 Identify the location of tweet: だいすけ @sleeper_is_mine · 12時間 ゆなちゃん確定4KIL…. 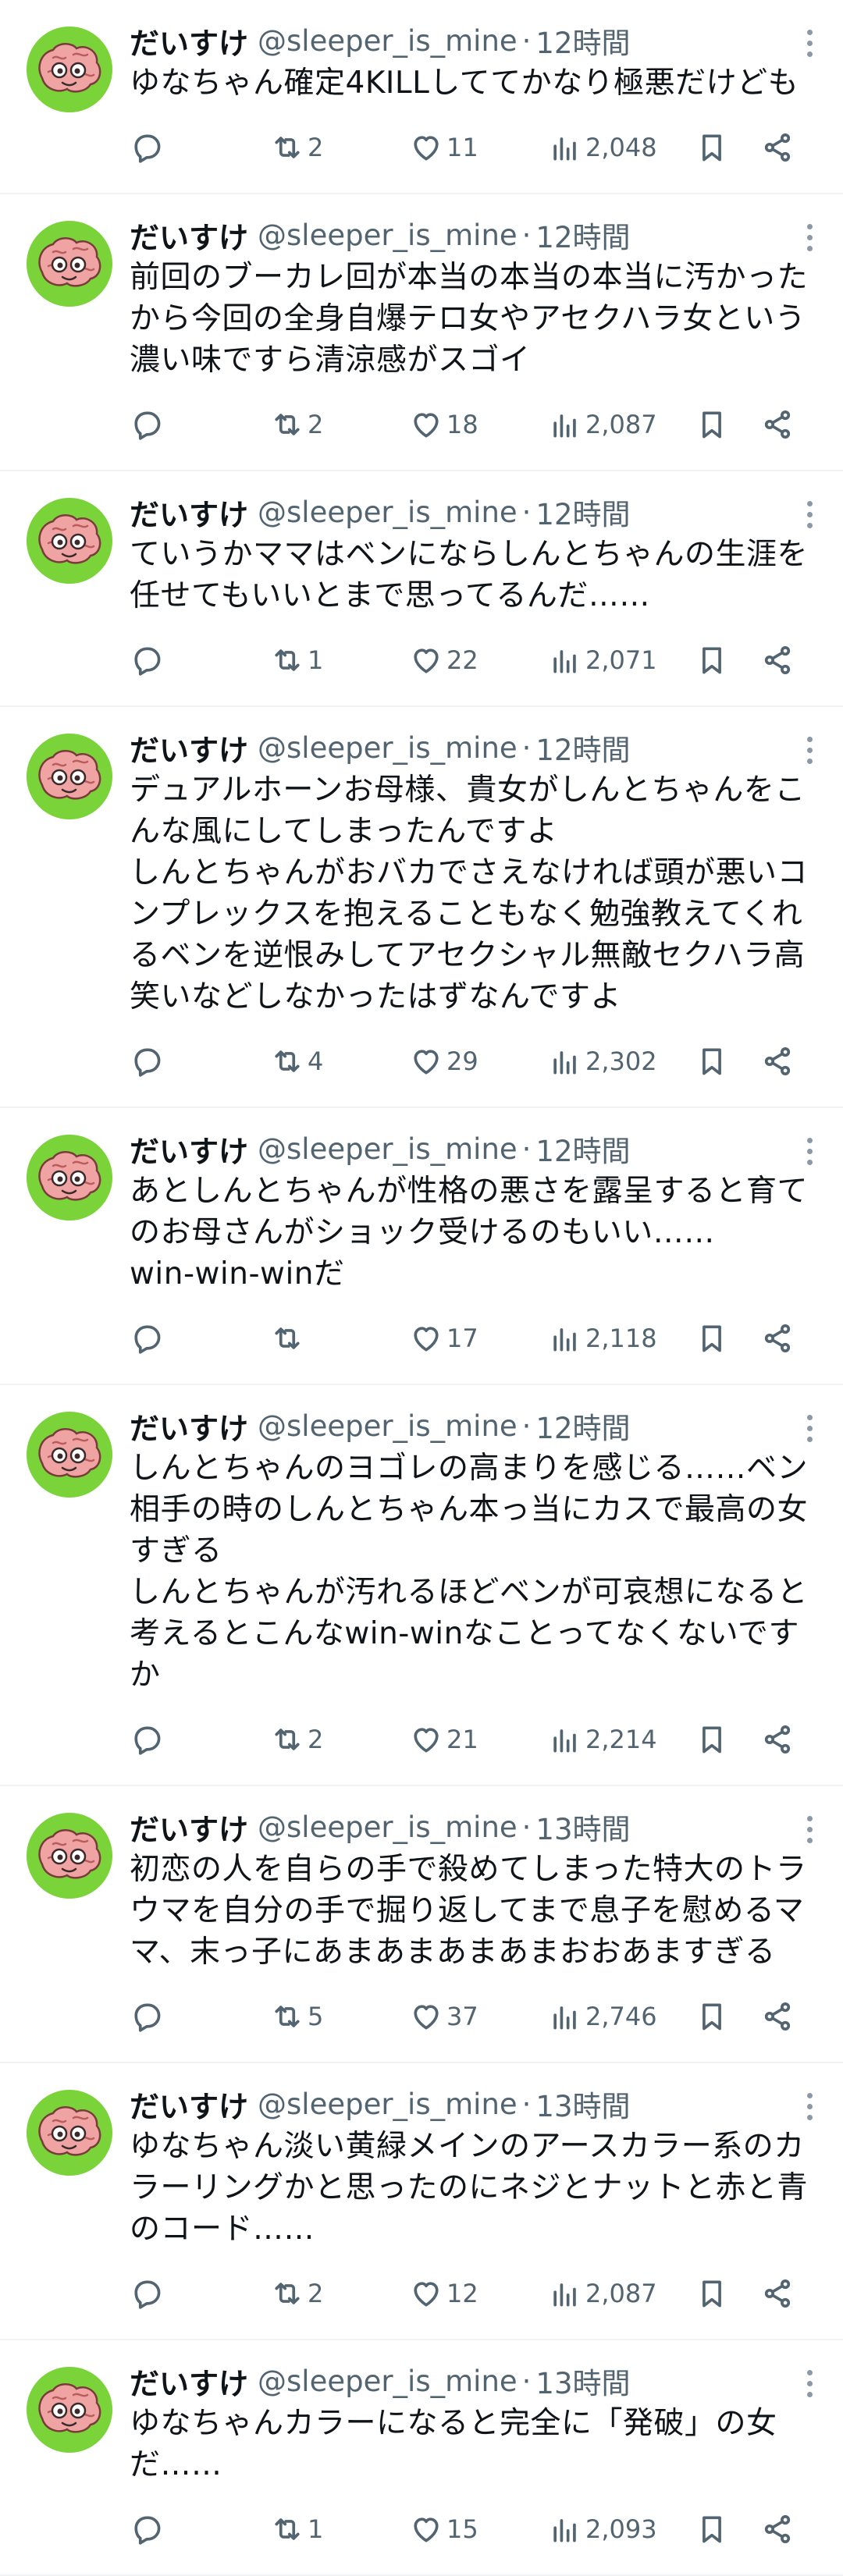
(421, 97).